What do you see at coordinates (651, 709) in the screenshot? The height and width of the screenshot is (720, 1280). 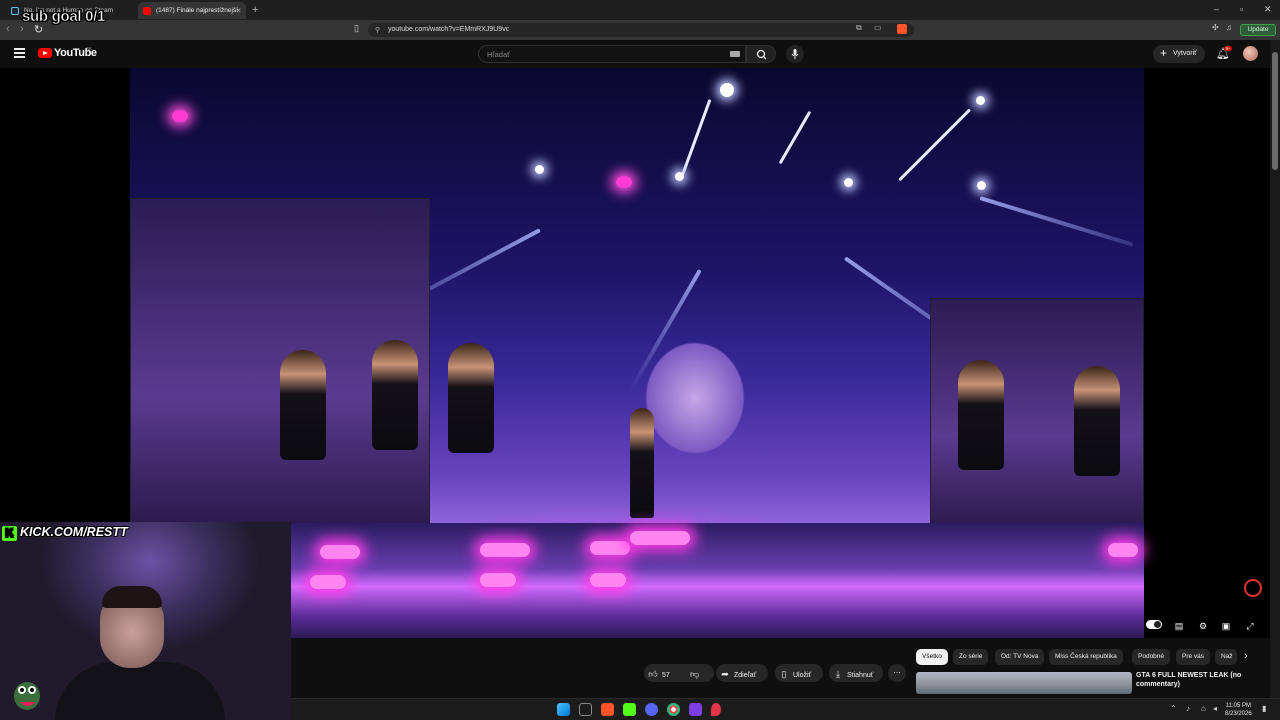 I see `discord-icon` at bounding box center [651, 709].